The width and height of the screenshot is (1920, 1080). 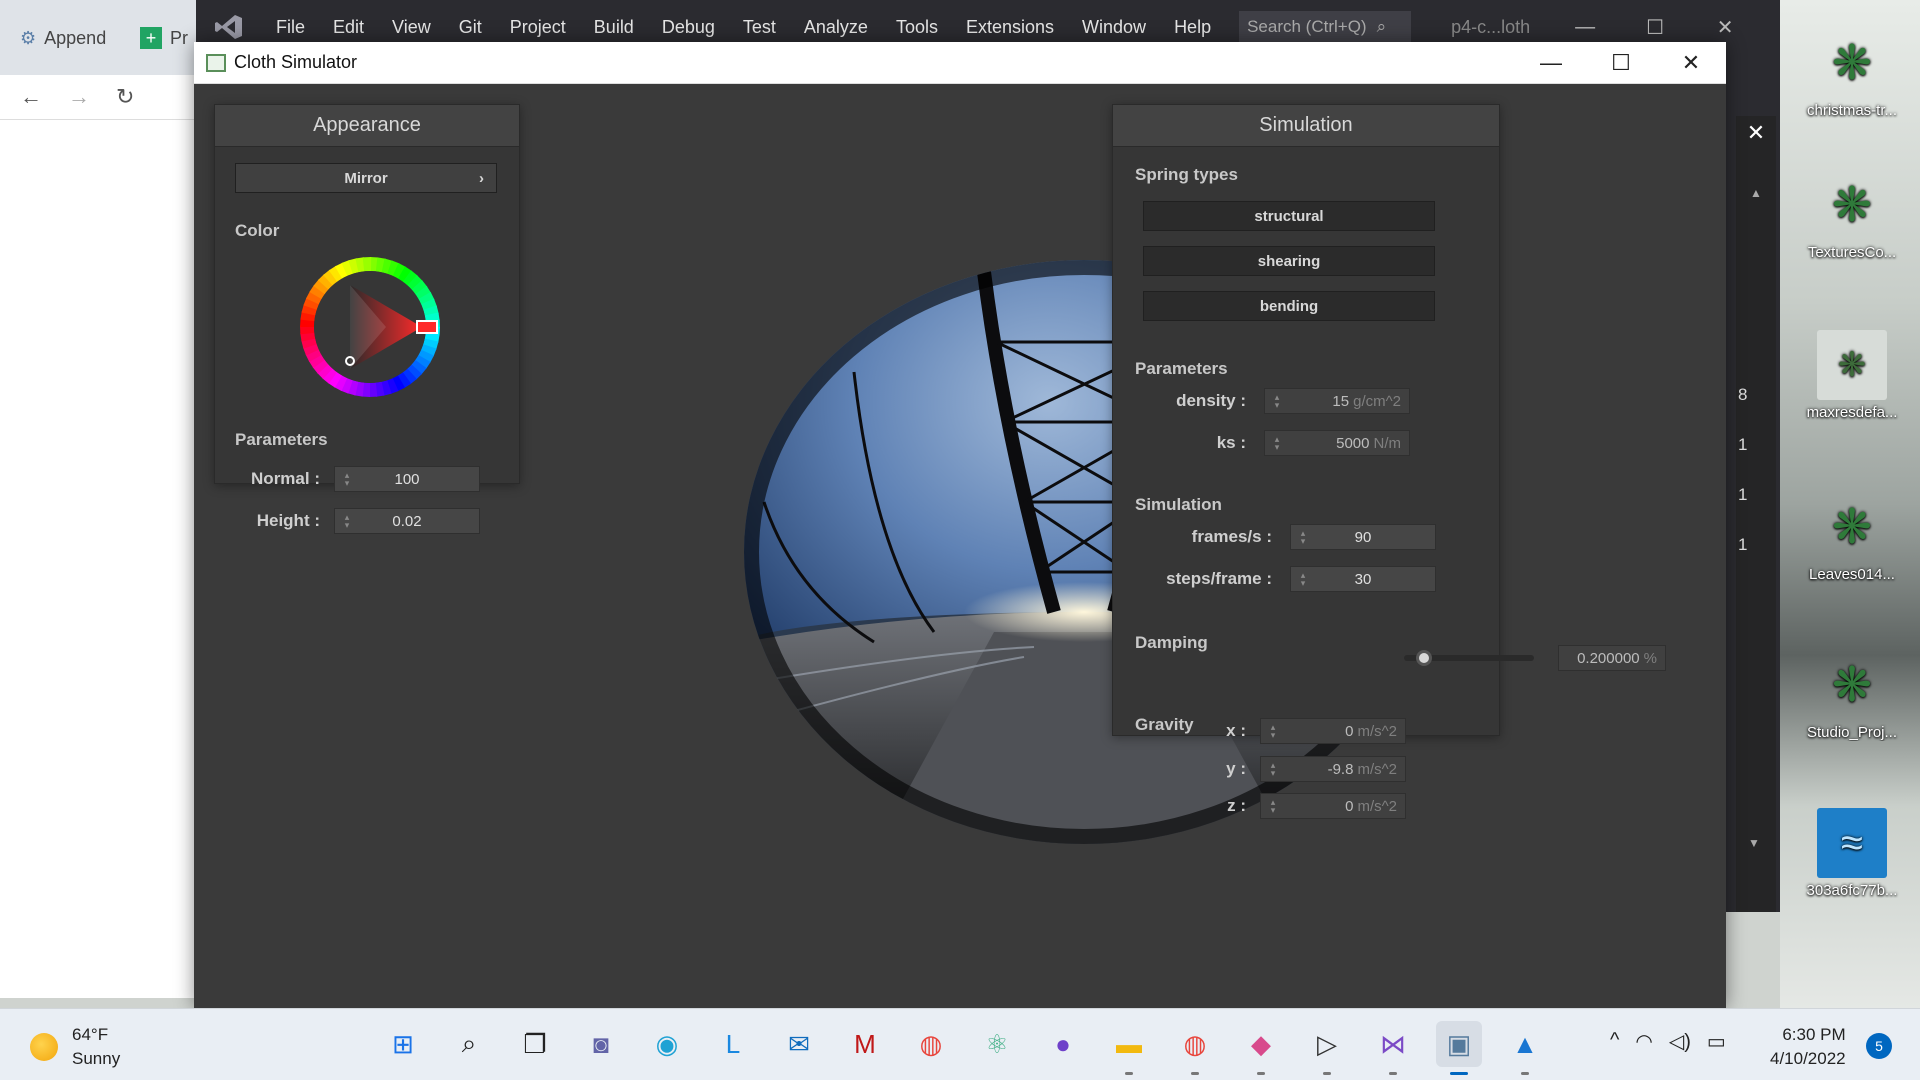 I want to click on browser-window: ⚙ Append + Pr ← → ↻, so click(x=100, y=499).